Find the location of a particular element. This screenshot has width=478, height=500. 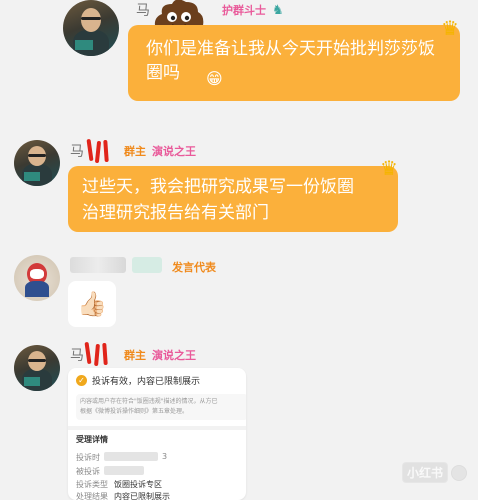

description-line: 根据《微博投诉操作细则》第五章处理。 is located at coordinates (134, 411).